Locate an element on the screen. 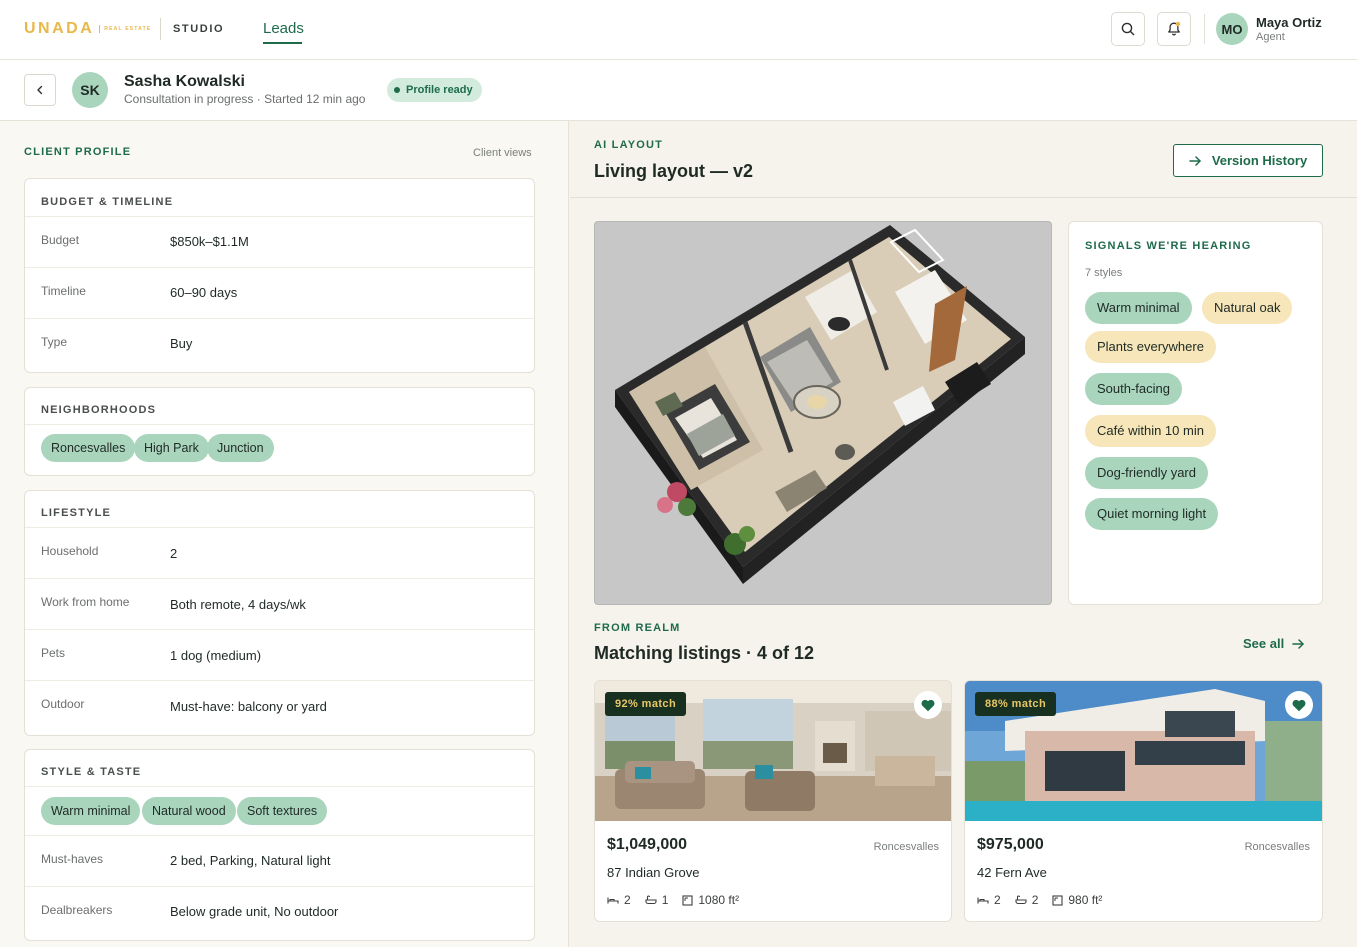  bed-icon is located at coordinates (983, 900).